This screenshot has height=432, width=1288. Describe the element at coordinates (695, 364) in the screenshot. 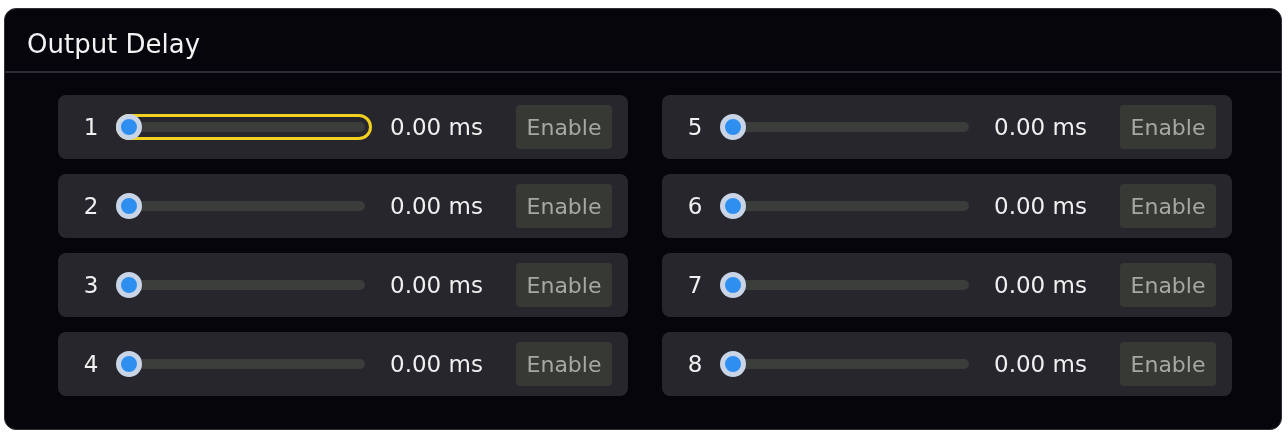

I see `channel-number: 8` at that location.